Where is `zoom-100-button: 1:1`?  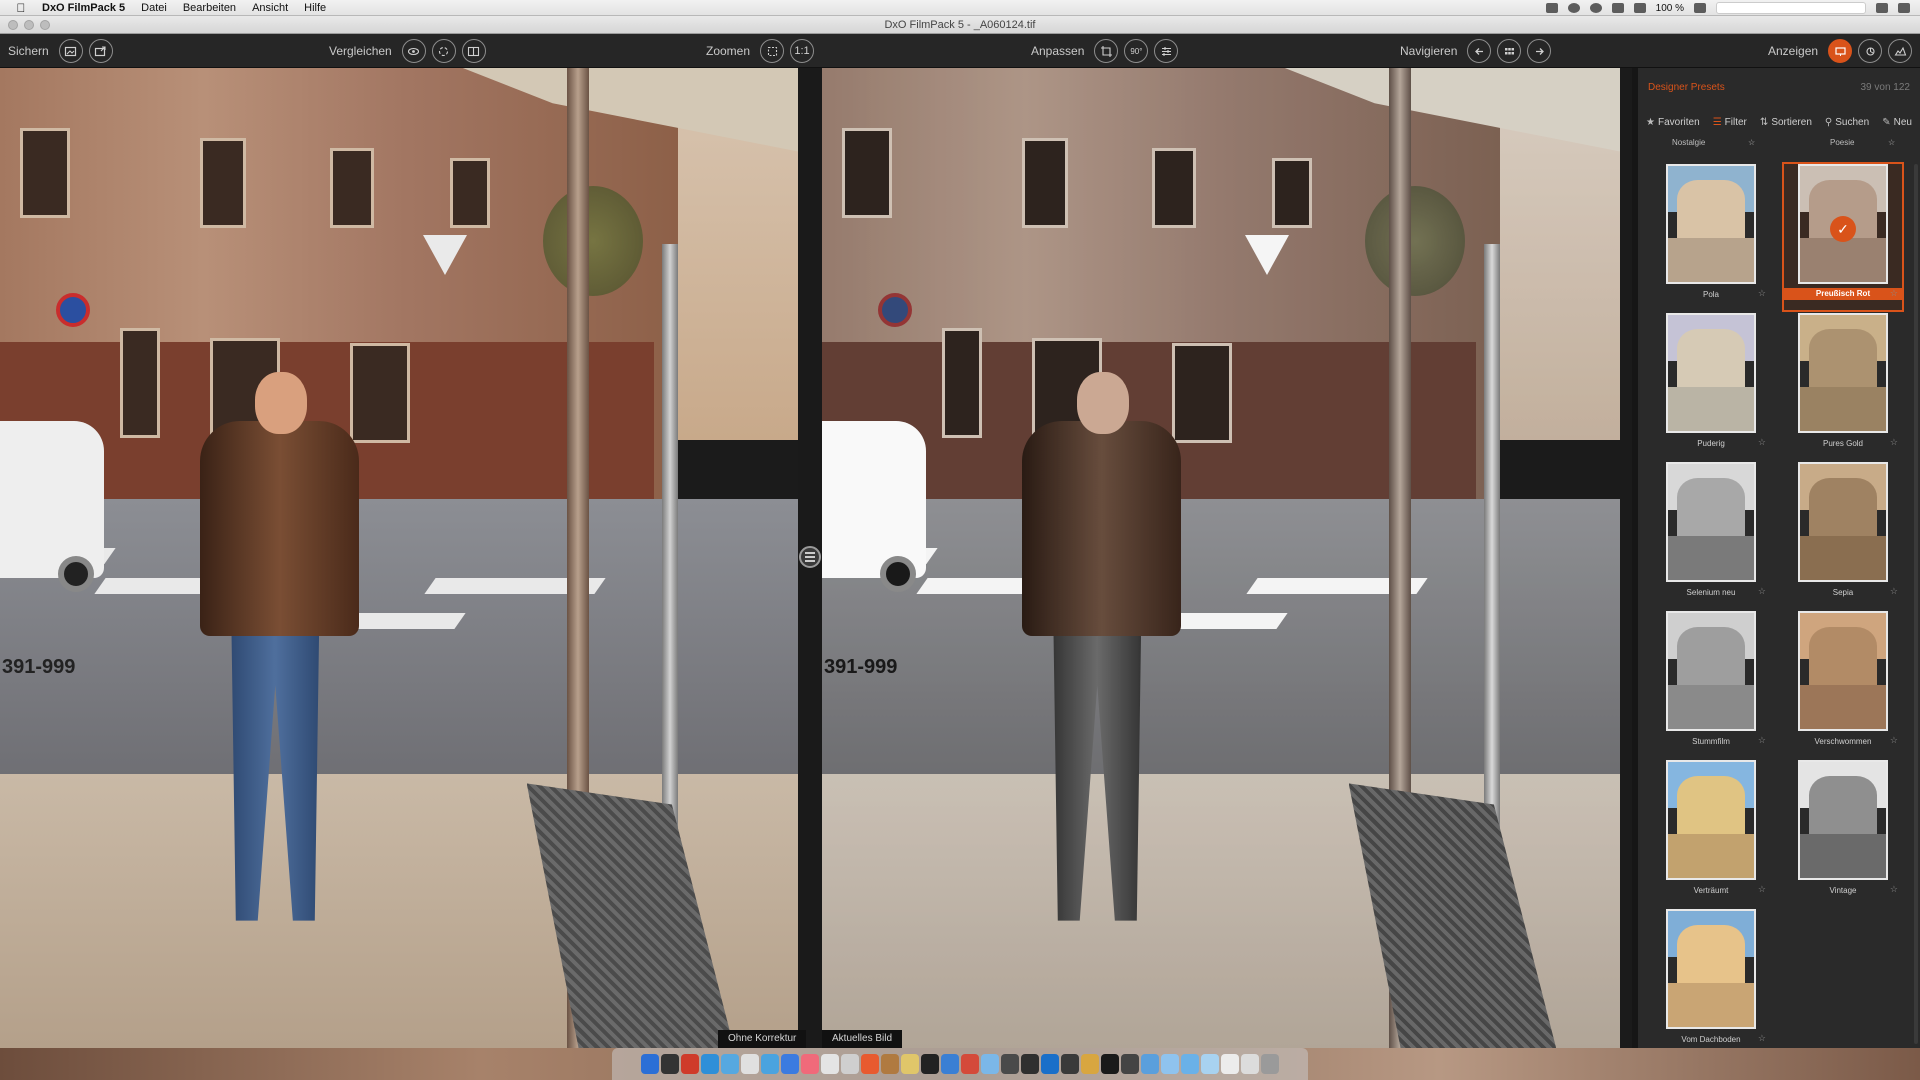
zoom-100-button: 1:1 is located at coordinates (802, 51).